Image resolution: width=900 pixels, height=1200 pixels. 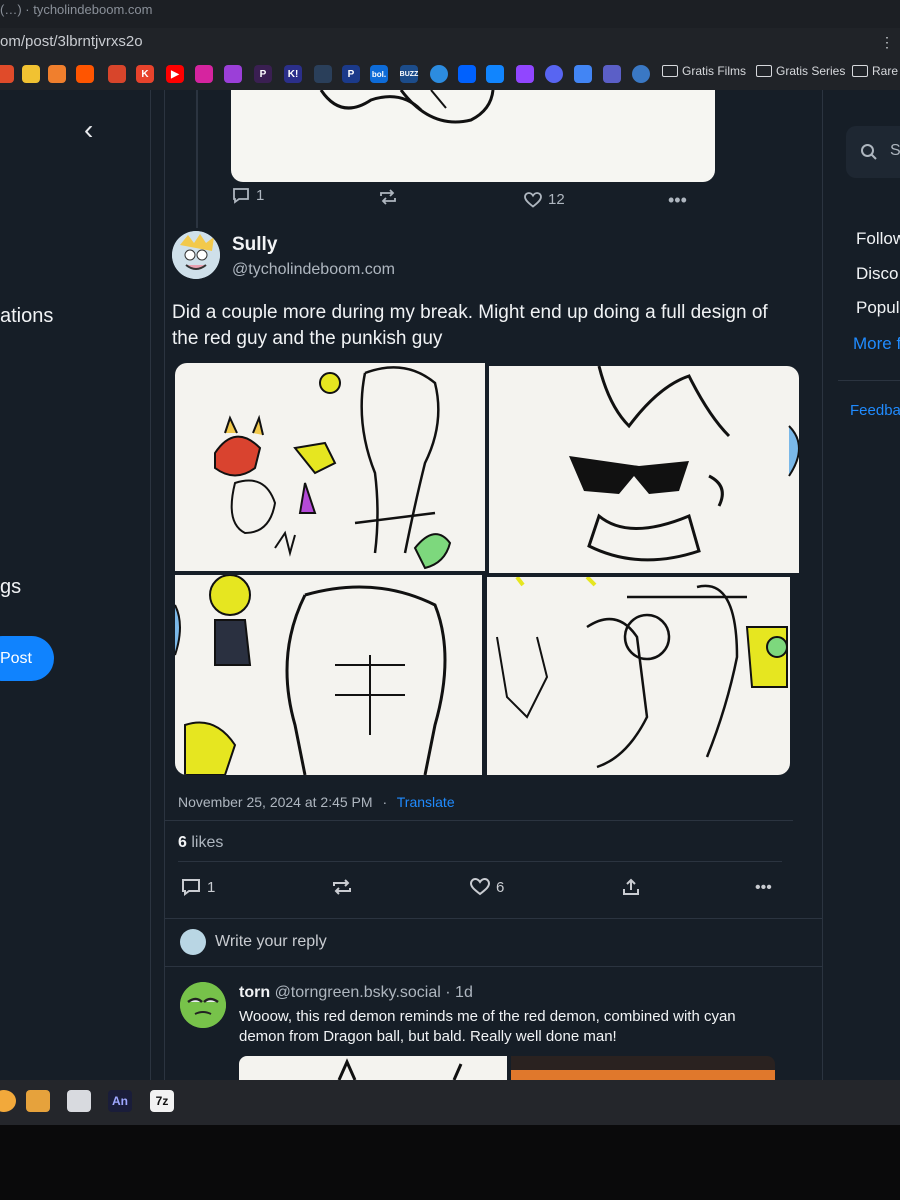 I want to click on teams-icon, so click(x=612, y=74).